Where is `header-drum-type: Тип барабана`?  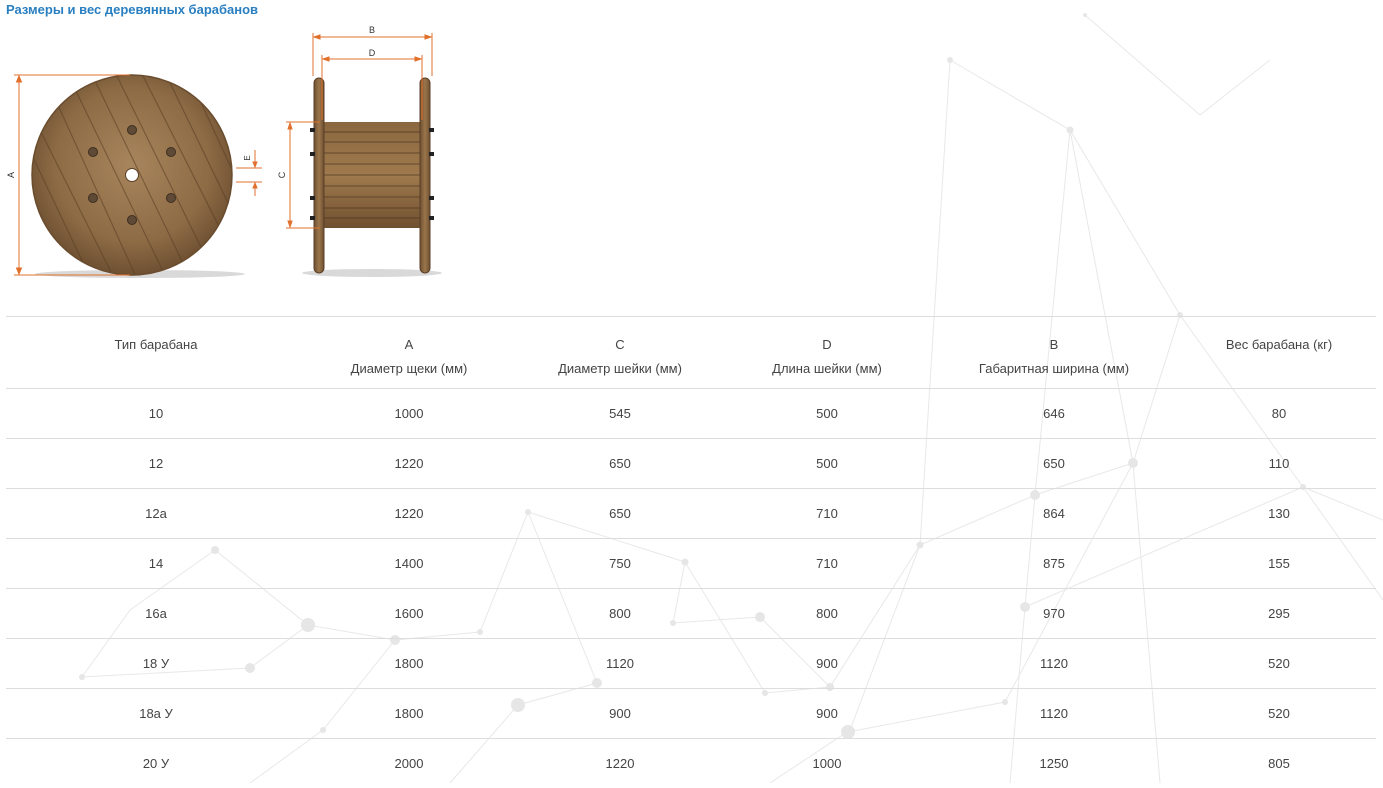 header-drum-type: Тип барабана is located at coordinates (156, 353).